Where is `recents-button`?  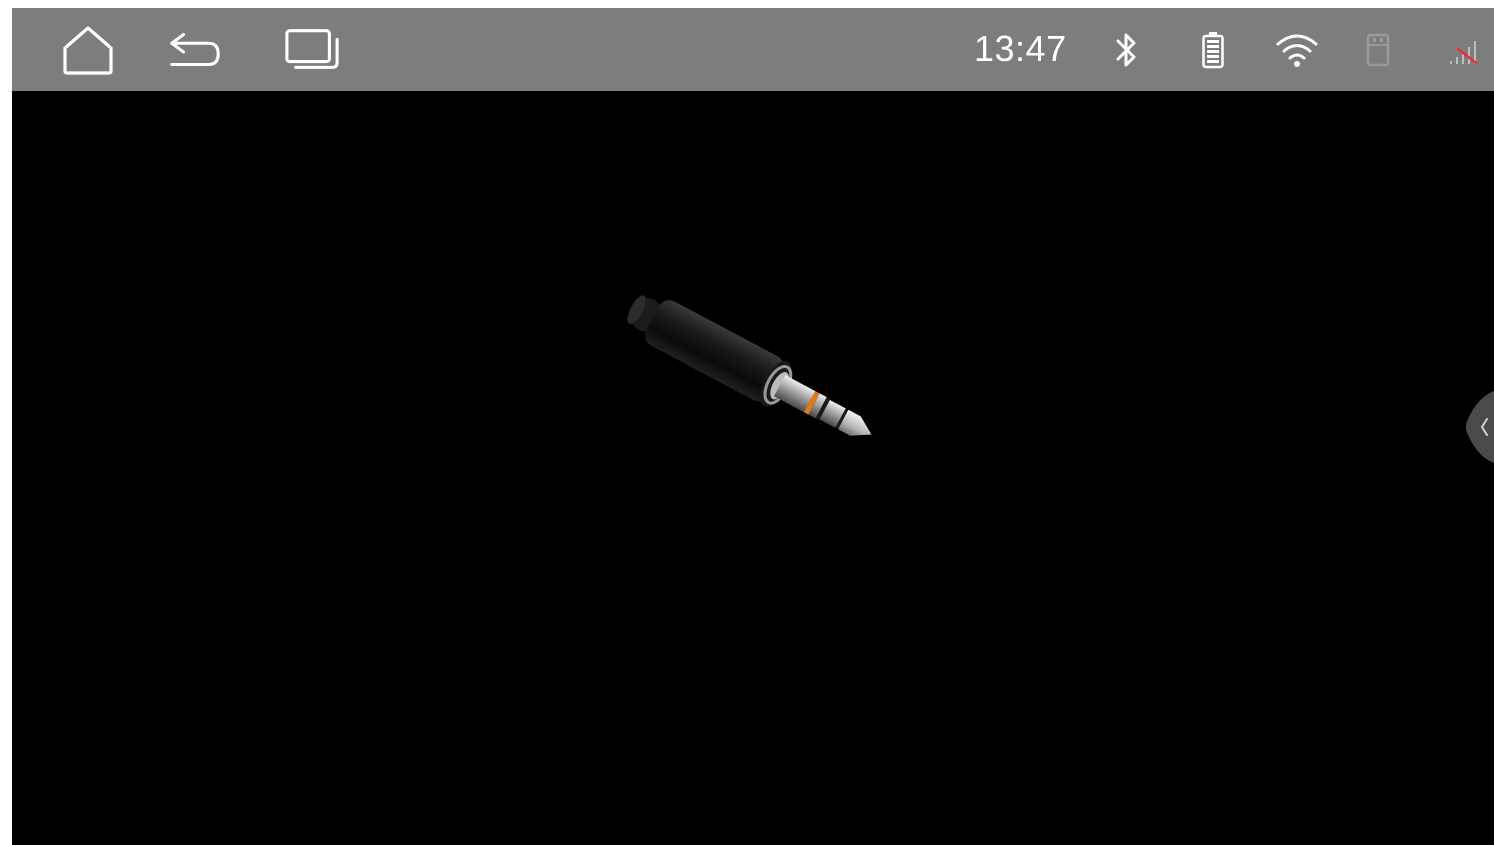
recents-button is located at coordinates (312, 50).